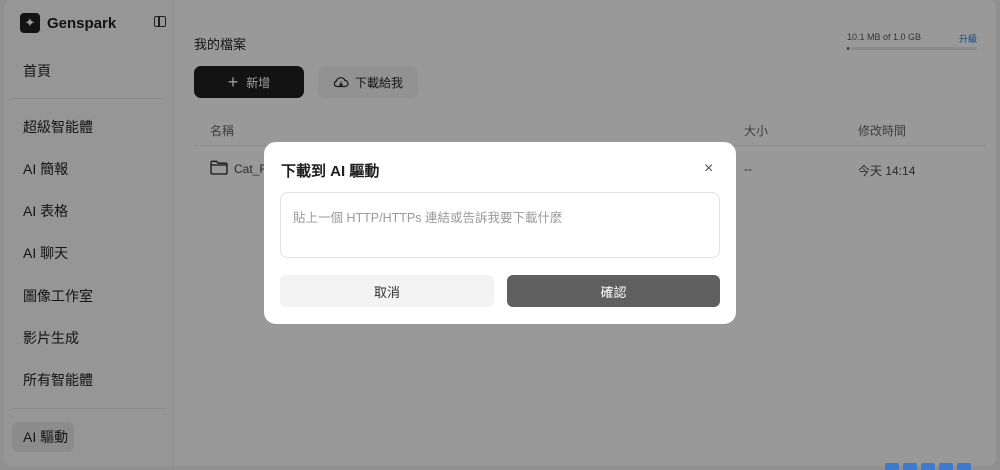 The width and height of the screenshot is (1000, 470). What do you see at coordinates (708, 169) in the screenshot?
I see `close-icon: ×` at bounding box center [708, 169].